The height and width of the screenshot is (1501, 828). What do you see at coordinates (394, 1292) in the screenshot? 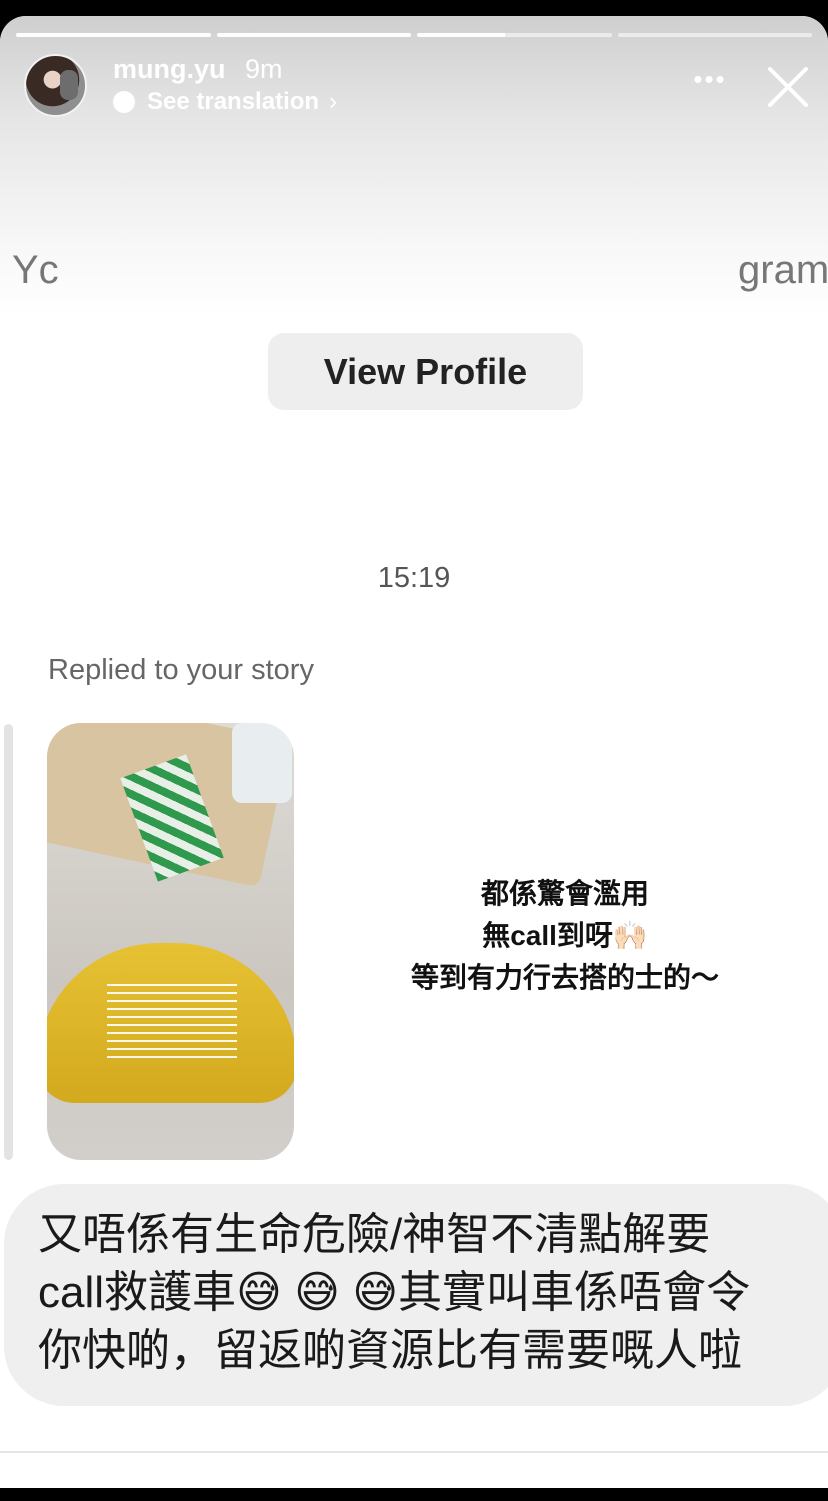
I see `message-line: call救護車😅 😅 😅其實叫車係唔會令` at bounding box center [394, 1292].